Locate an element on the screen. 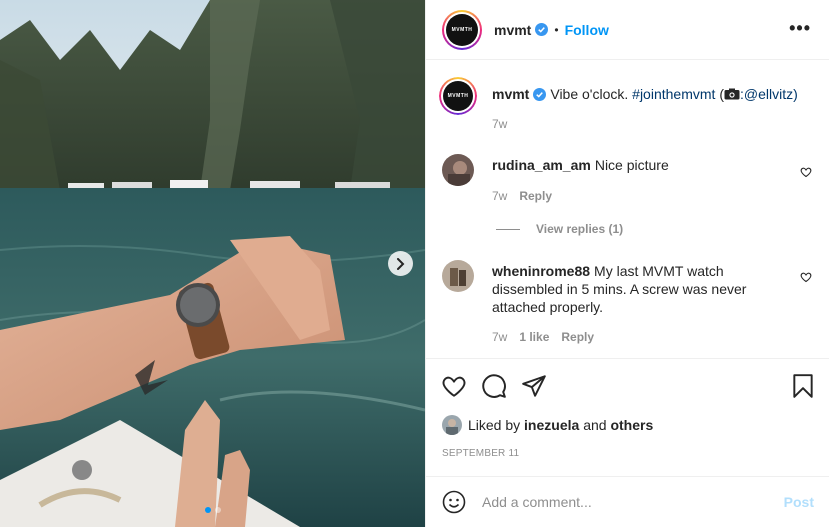 The image size is (829, 527). post-date: SEPTEMBER 11 is located at coordinates (480, 453).